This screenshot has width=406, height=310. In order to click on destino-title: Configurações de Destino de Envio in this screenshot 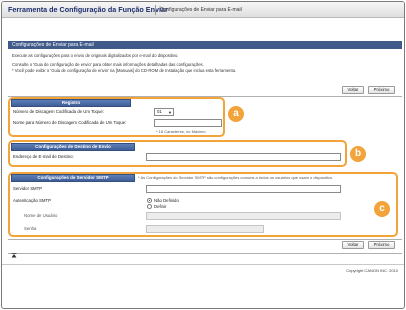, I will do `click(73, 147)`.